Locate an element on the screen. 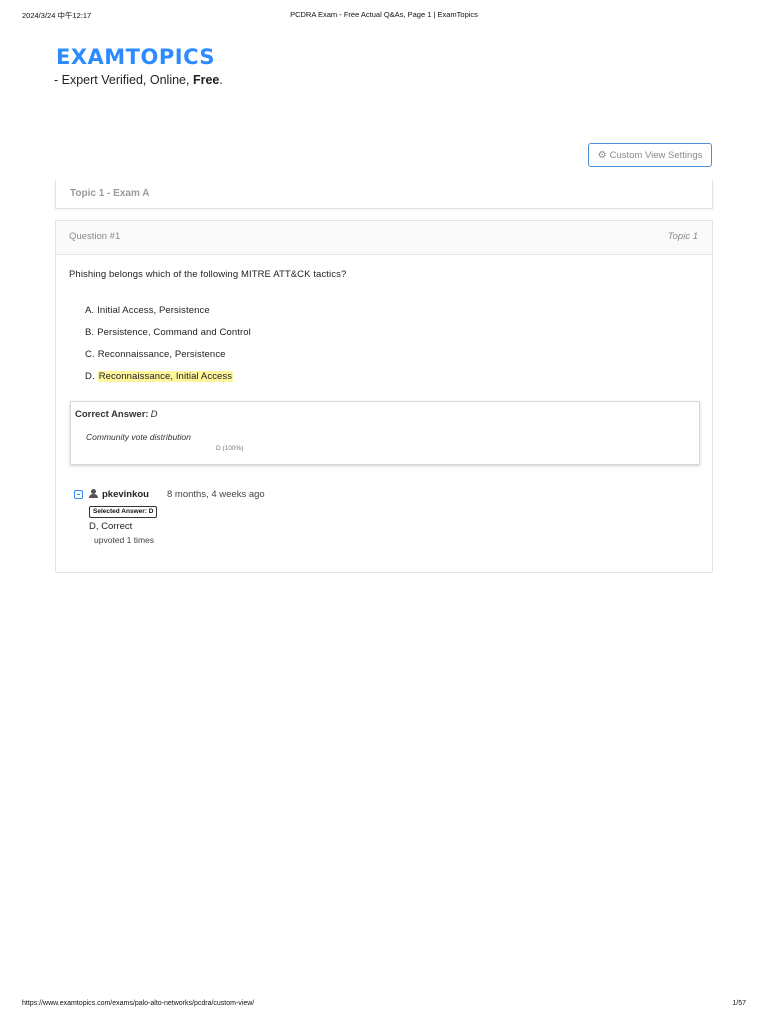 Image resolution: width=768 pixels, height=1024 pixels. choice-letter: A. is located at coordinates (90, 310).